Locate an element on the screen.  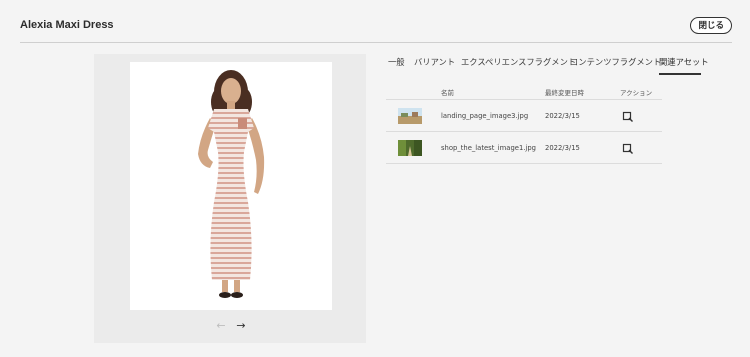
table-row: landing_page_image3.jpg 2022/3/15 is located at coordinates (524, 116).